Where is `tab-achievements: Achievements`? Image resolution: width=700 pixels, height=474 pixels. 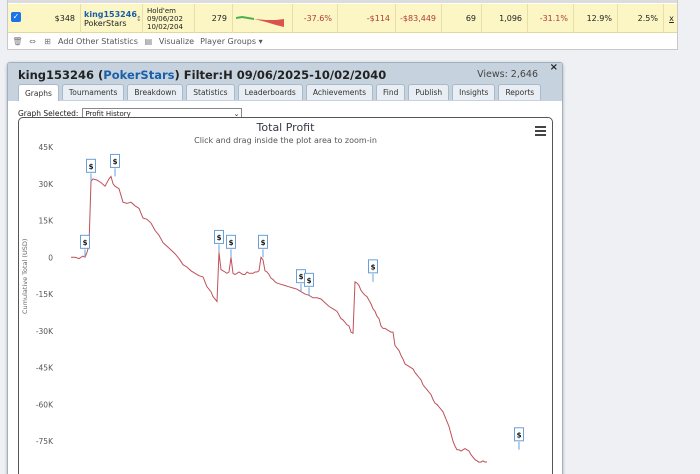 tab-achievements: Achievements is located at coordinates (339, 92).